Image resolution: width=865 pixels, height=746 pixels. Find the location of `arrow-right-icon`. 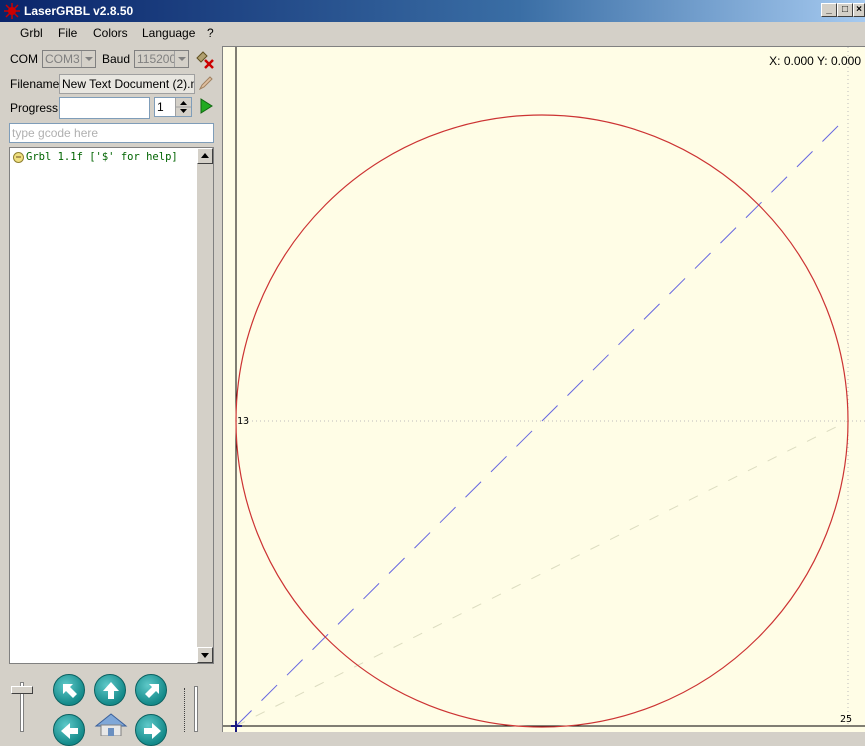

arrow-right-icon is located at coordinates (152, 731).